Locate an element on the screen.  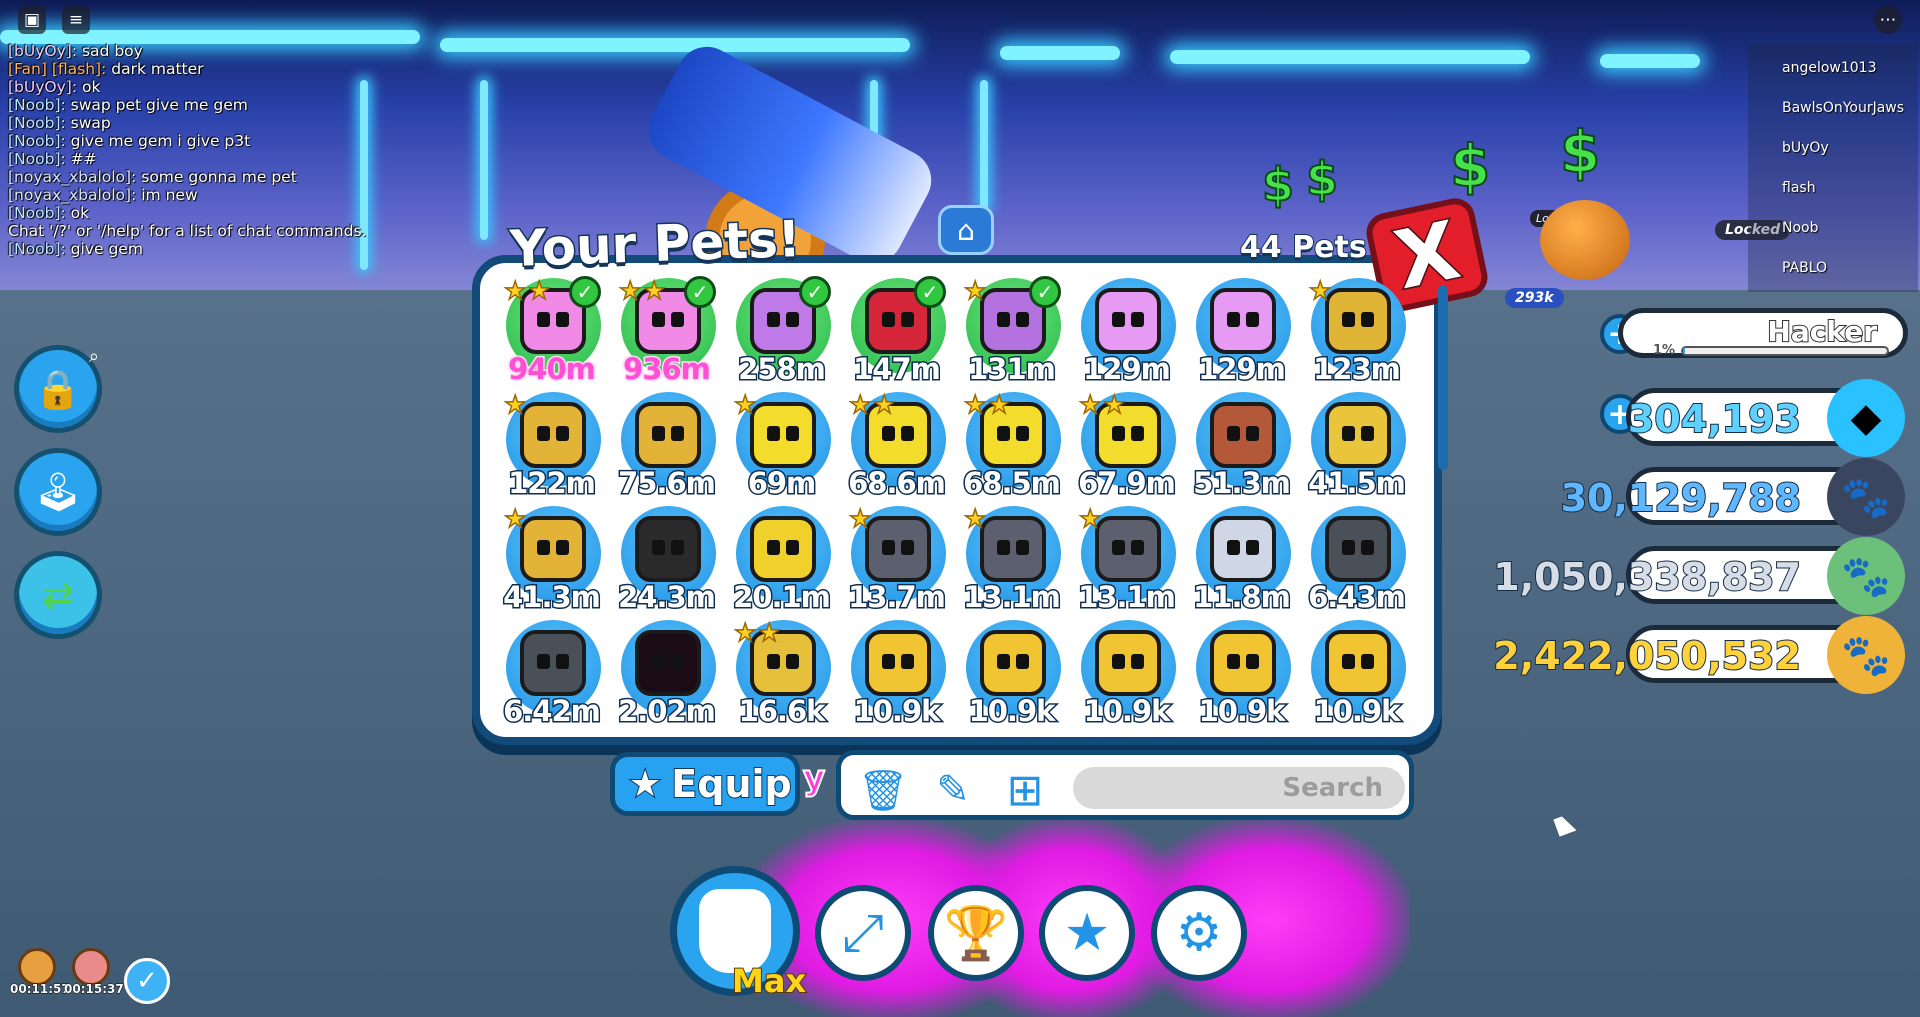
teleport-button: ⤢ is located at coordinates (863, 933).